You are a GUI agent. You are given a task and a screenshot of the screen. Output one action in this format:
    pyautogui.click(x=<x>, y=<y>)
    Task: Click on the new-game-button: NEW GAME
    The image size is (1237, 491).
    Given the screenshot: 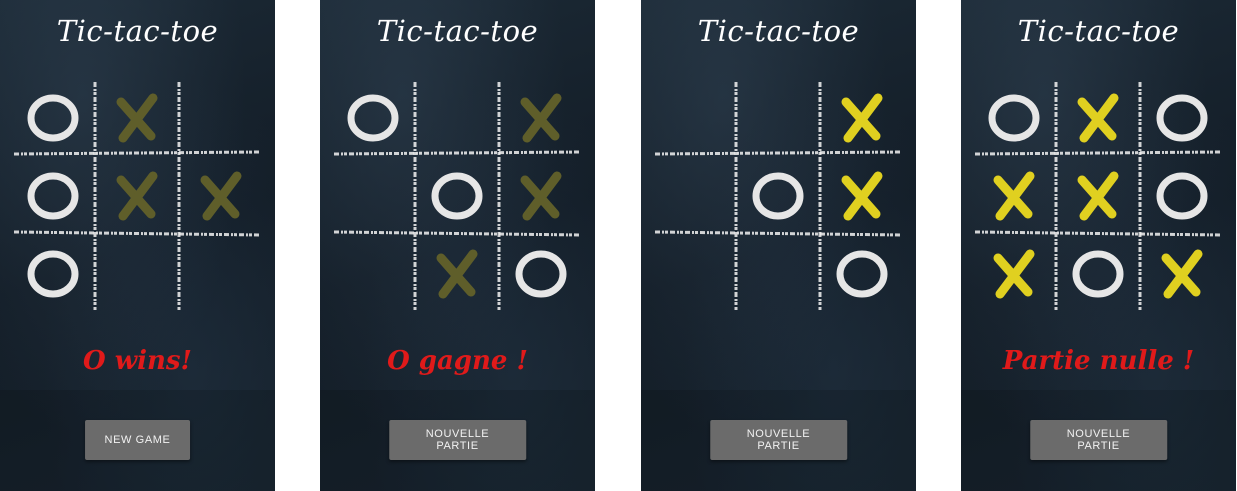 What is the action you would take?
    pyautogui.click(x=137, y=440)
    